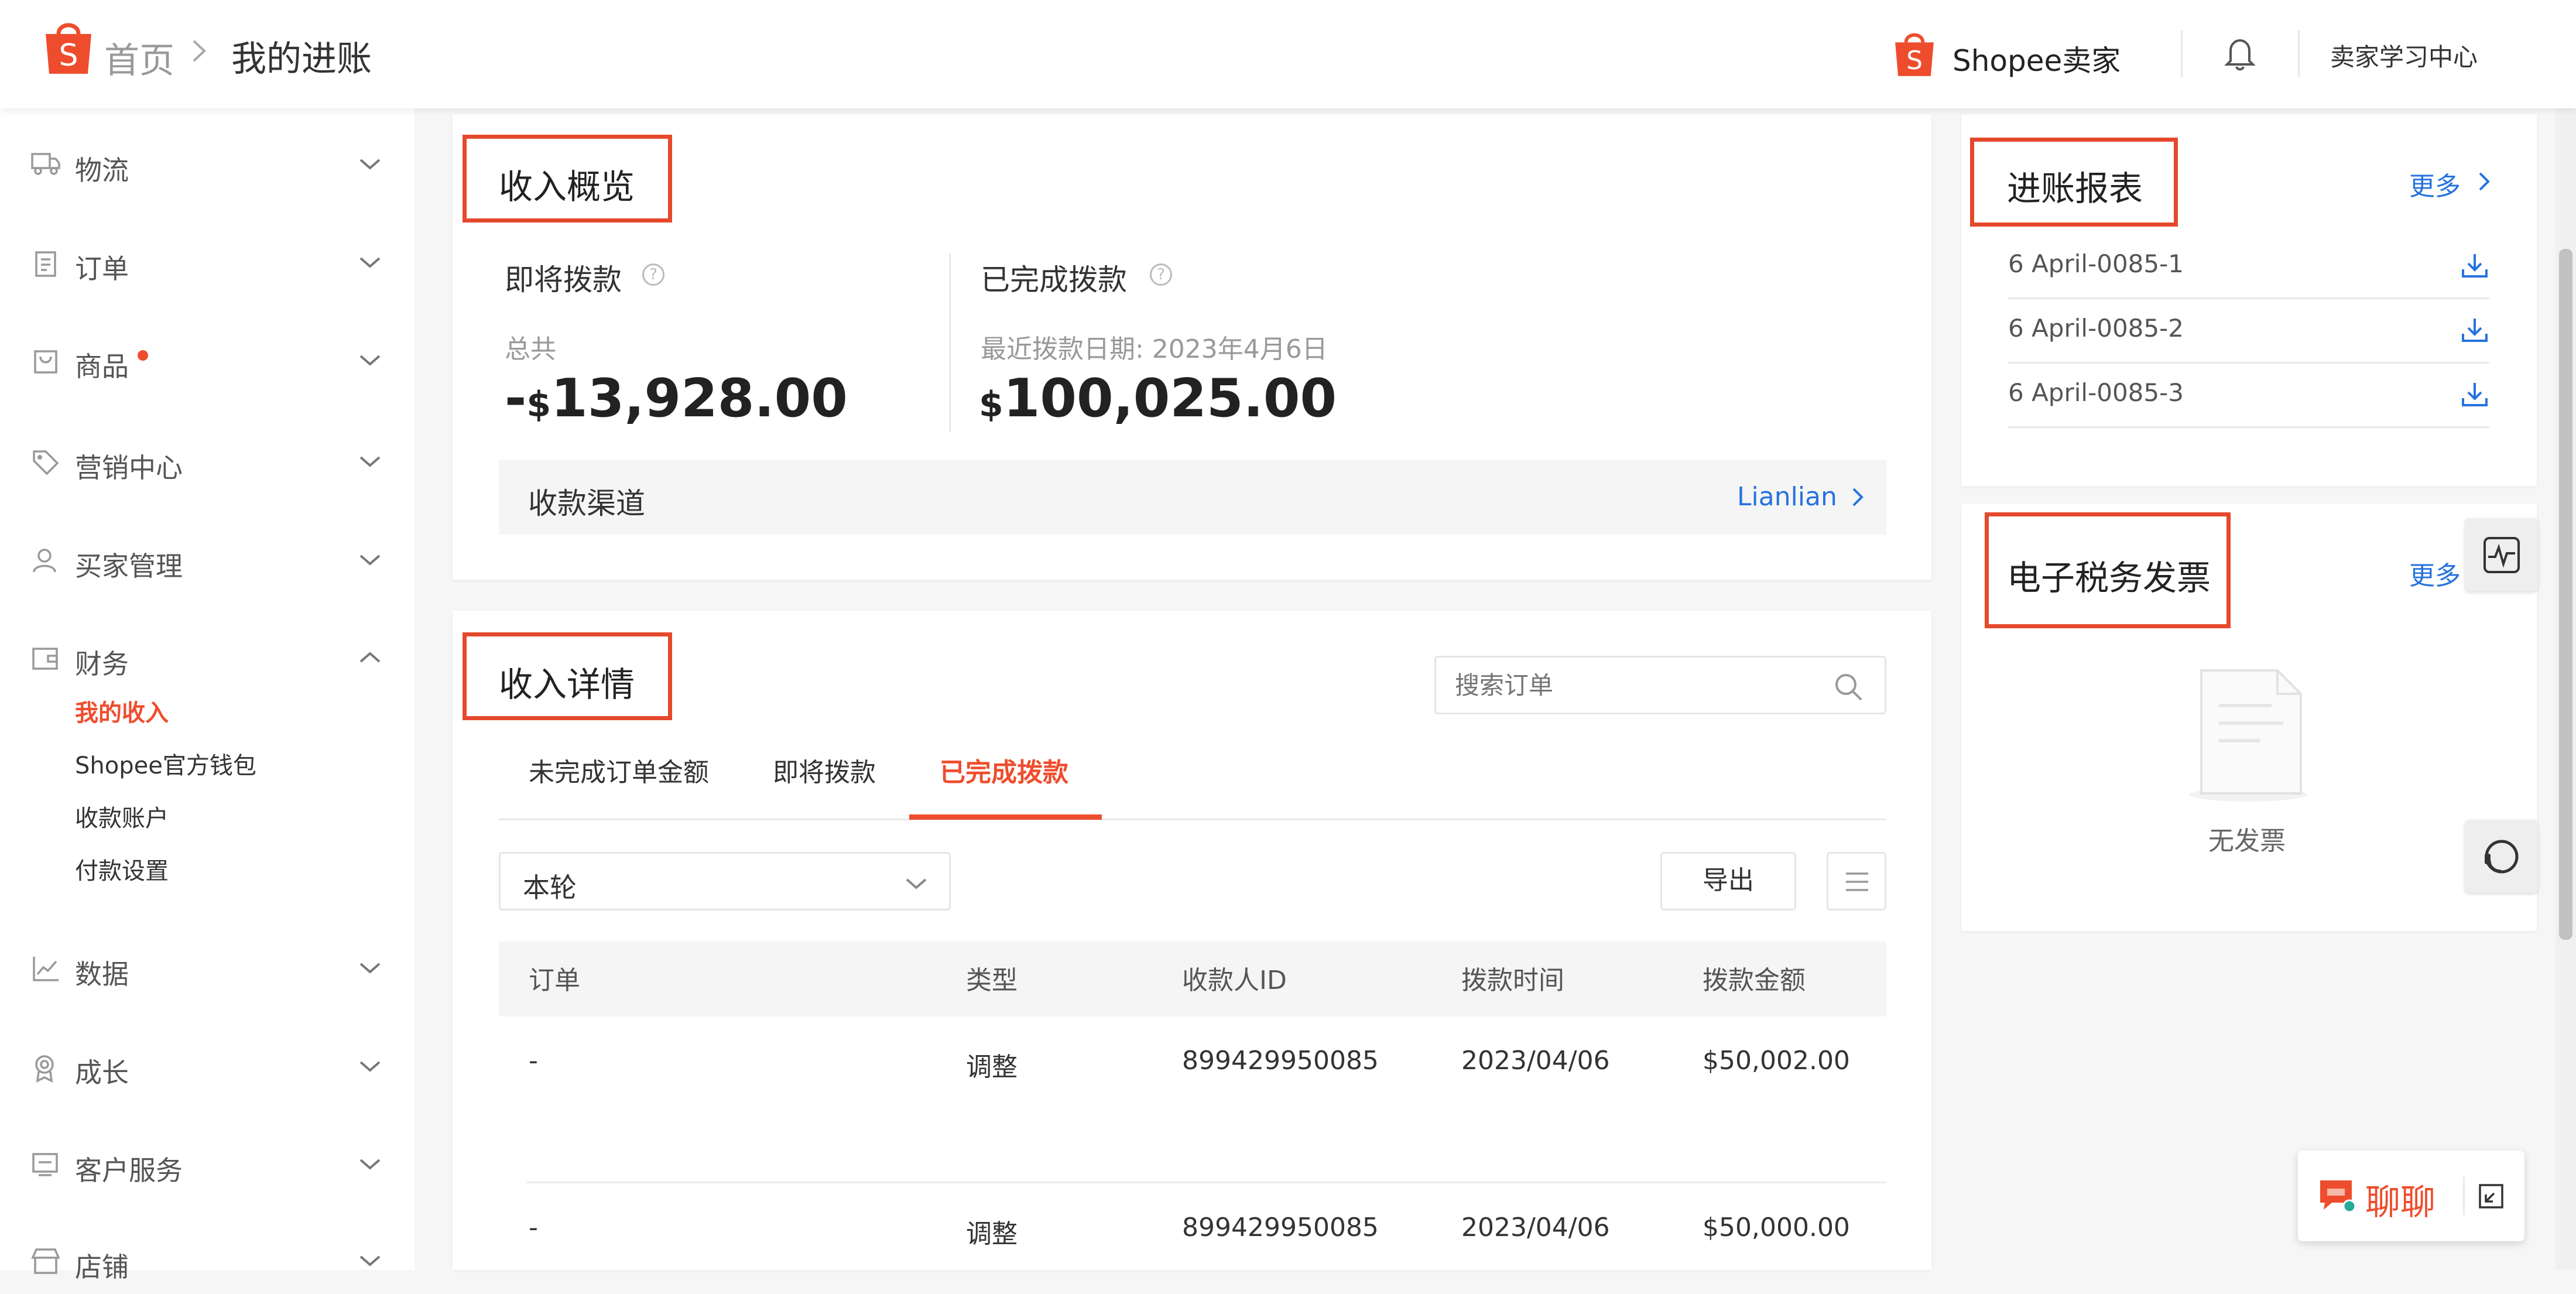 The height and width of the screenshot is (1294, 2576). I want to click on cell-payout-amount: $50,002.00, so click(1776, 1061).